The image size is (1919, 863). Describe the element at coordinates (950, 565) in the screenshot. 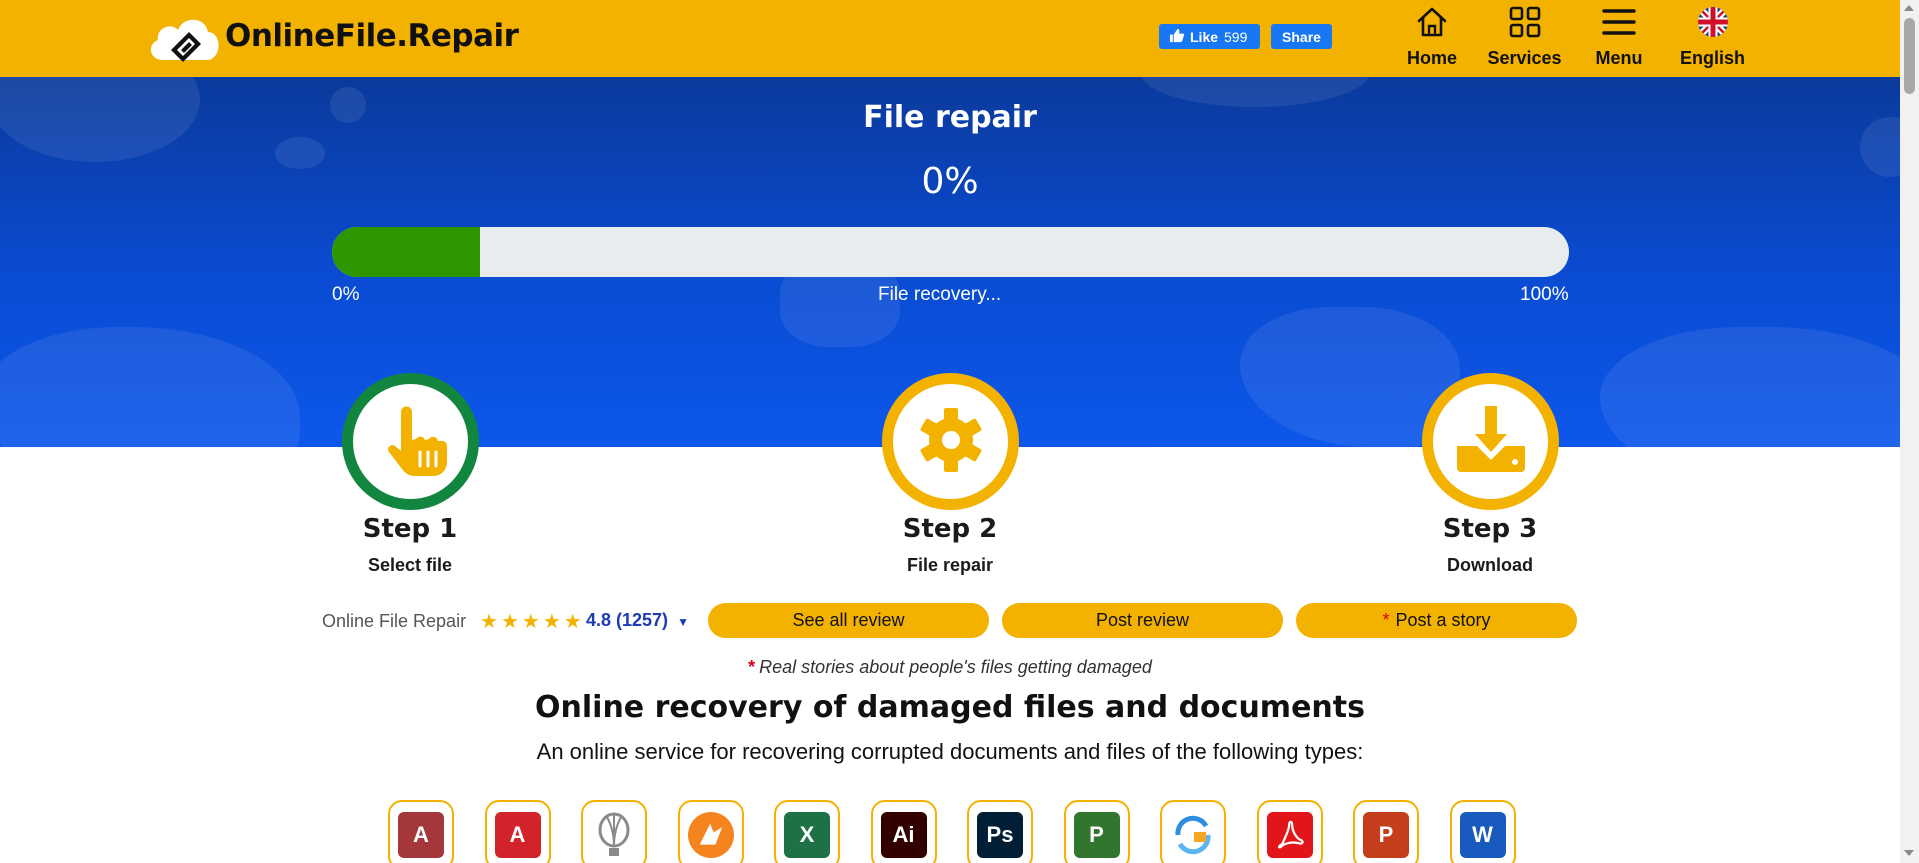

I see `step-2-subtitle: File repair` at that location.